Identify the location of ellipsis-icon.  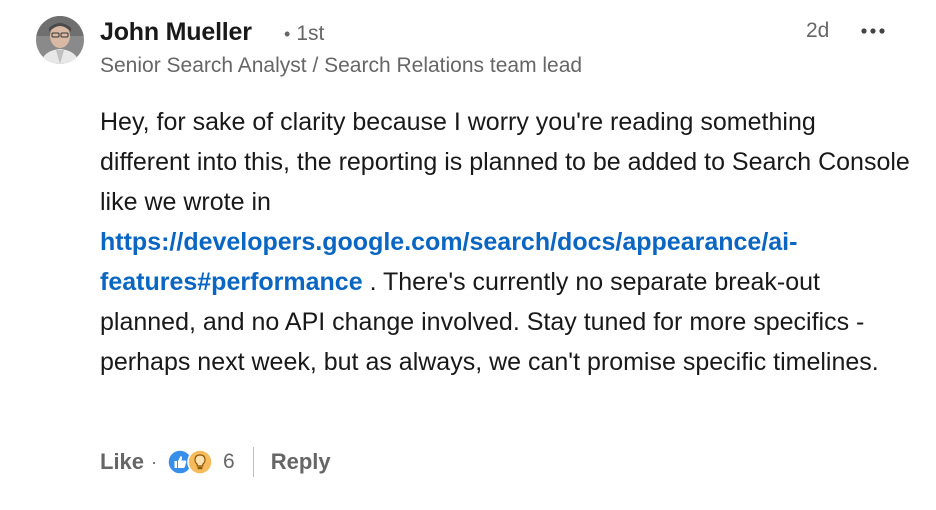
(873, 31).